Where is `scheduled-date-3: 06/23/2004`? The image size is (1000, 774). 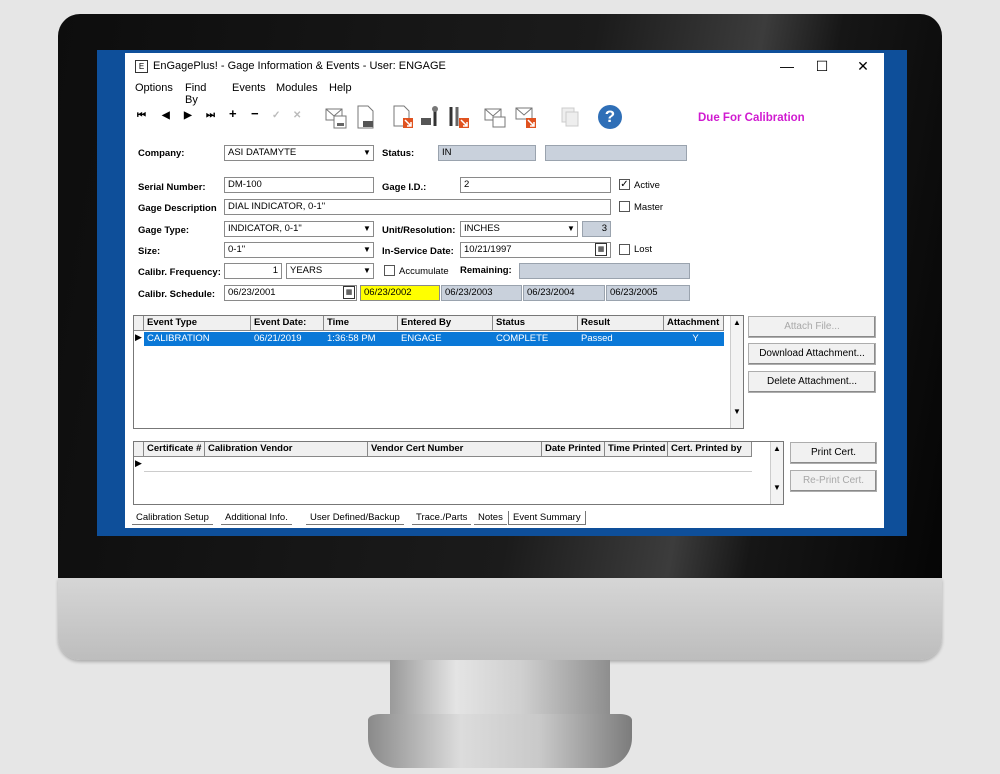 scheduled-date-3: 06/23/2004 is located at coordinates (564, 293).